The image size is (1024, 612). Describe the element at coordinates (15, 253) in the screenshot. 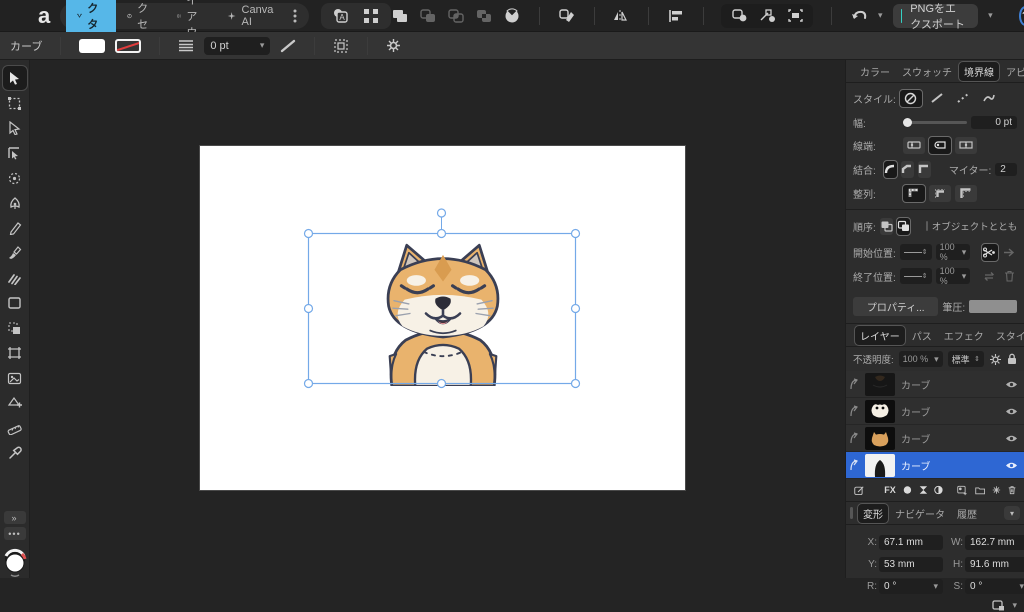

I see `vector-brush-tool` at that location.